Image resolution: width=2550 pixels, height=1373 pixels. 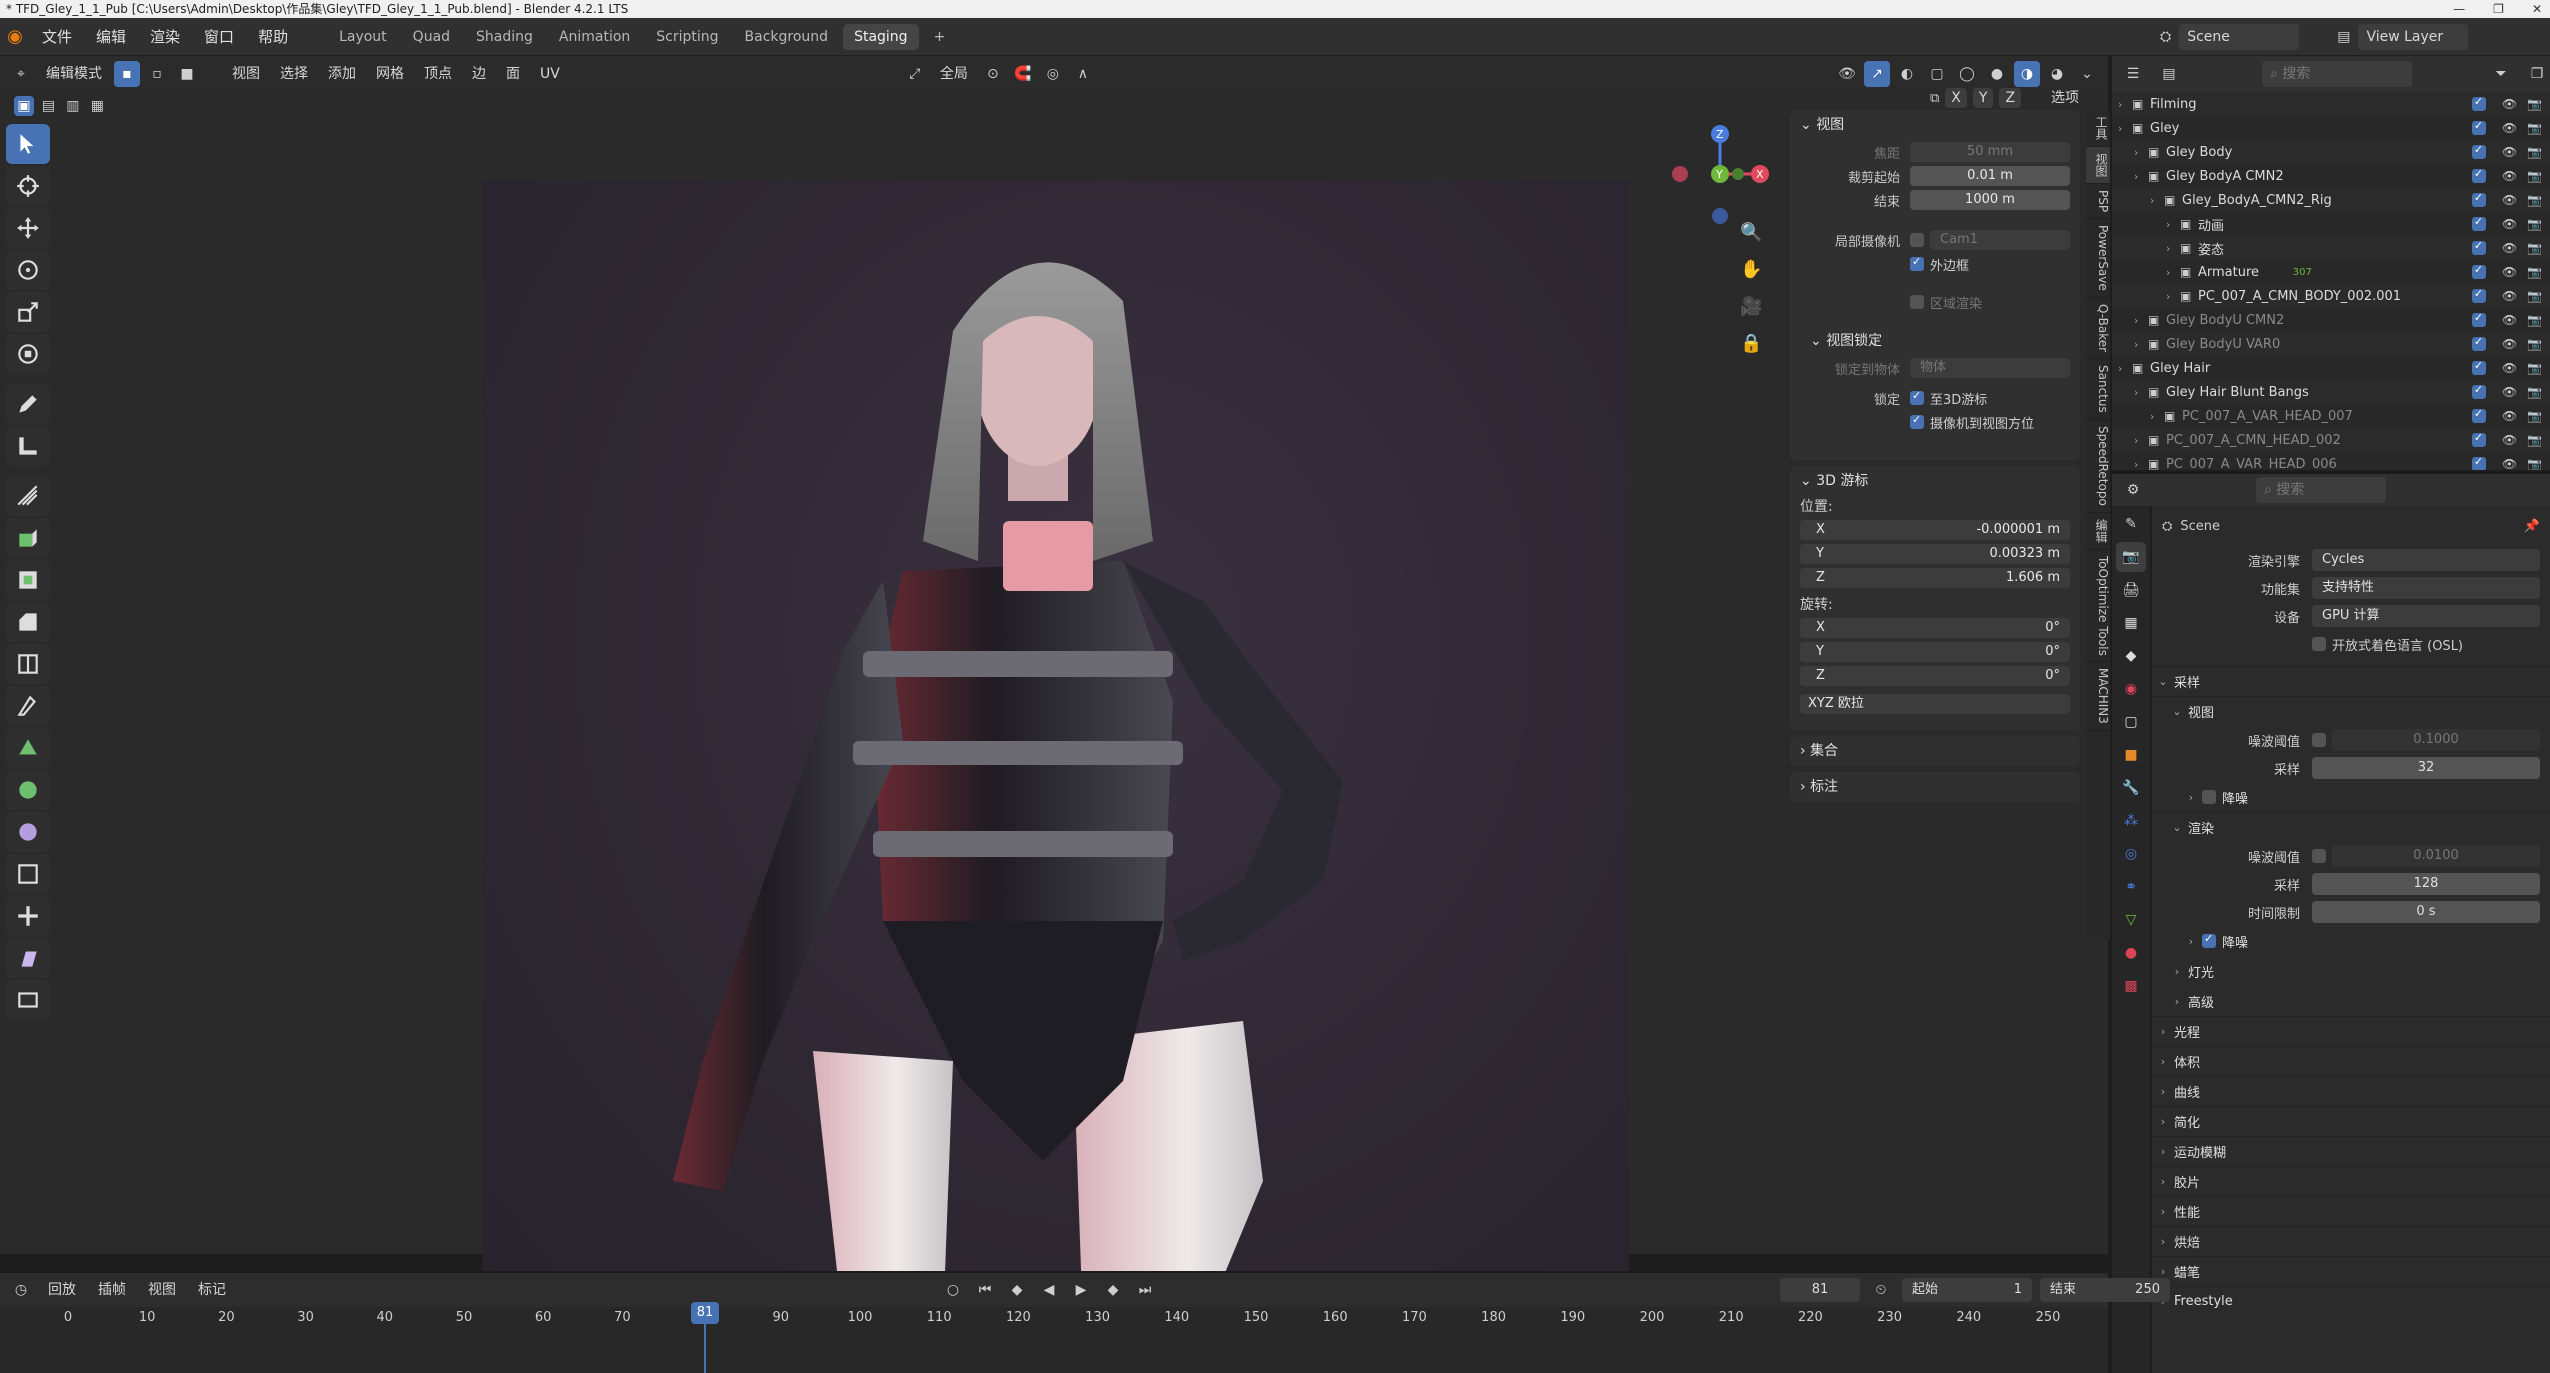 What do you see at coordinates (21, 1290) in the screenshot?
I see `timeline-editor-icon: ◷` at bounding box center [21, 1290].